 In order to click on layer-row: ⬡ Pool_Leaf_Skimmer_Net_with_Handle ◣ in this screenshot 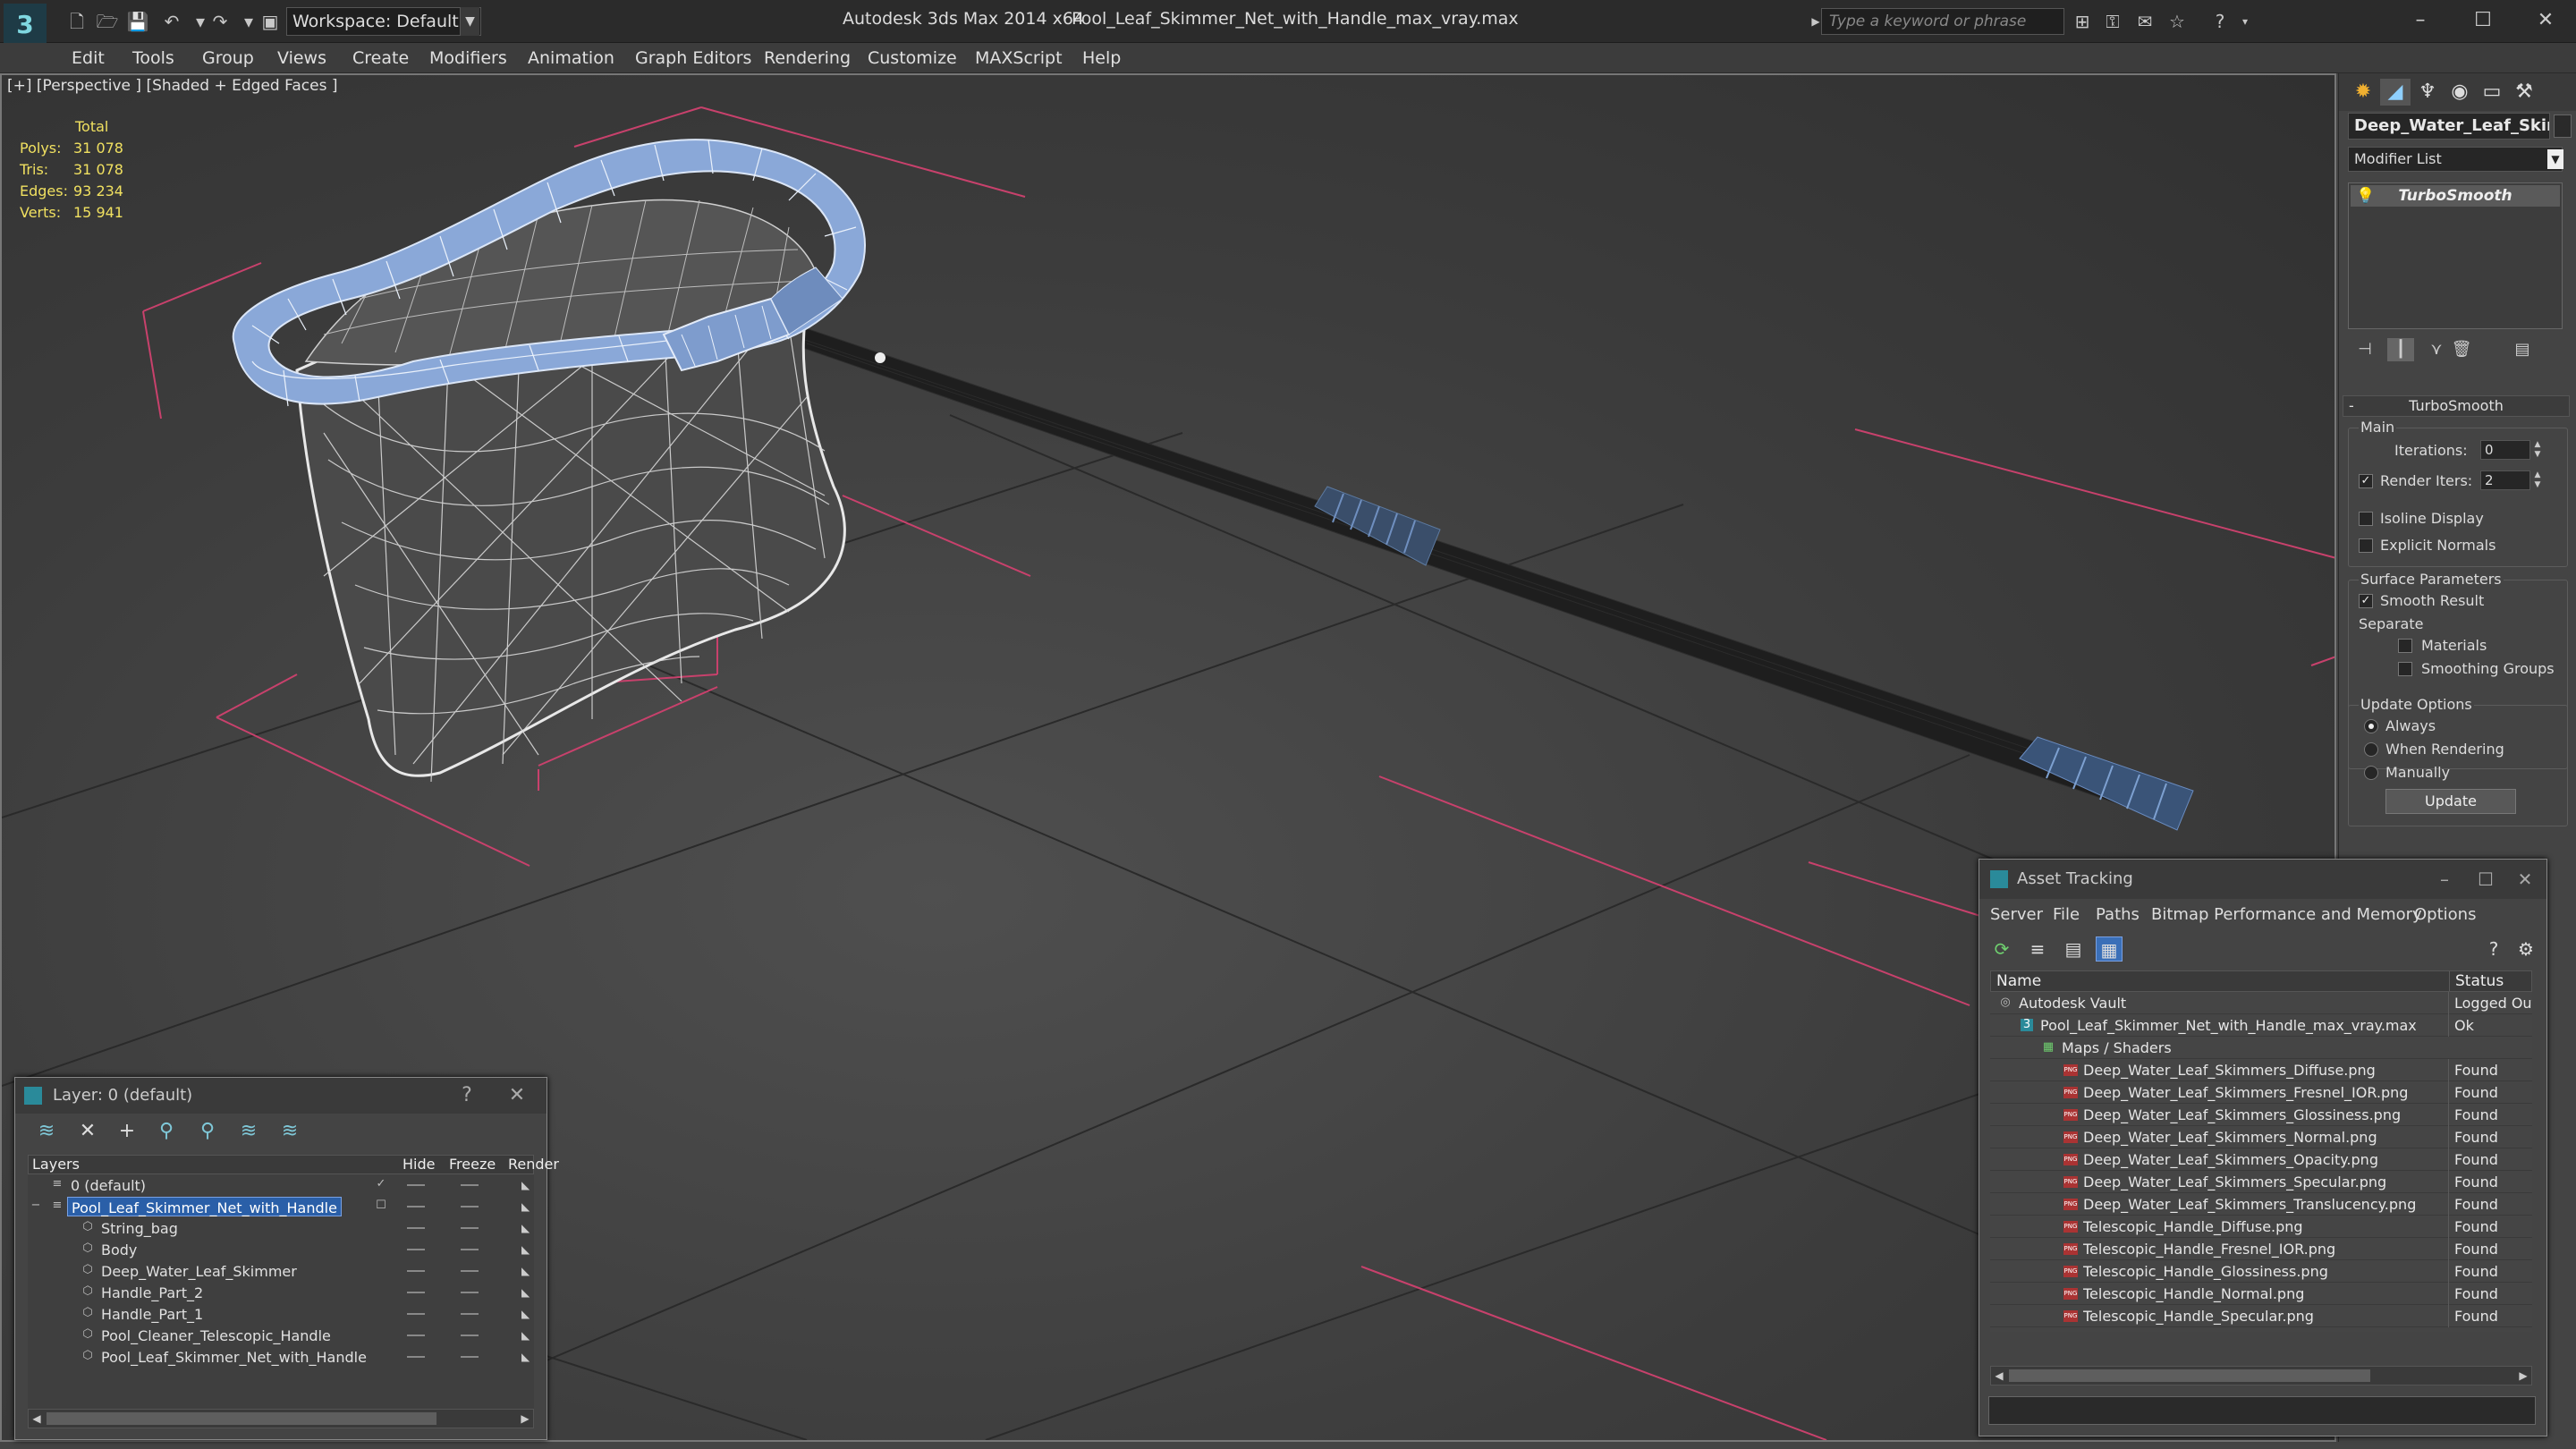, I will do `click(281, 1357)`.